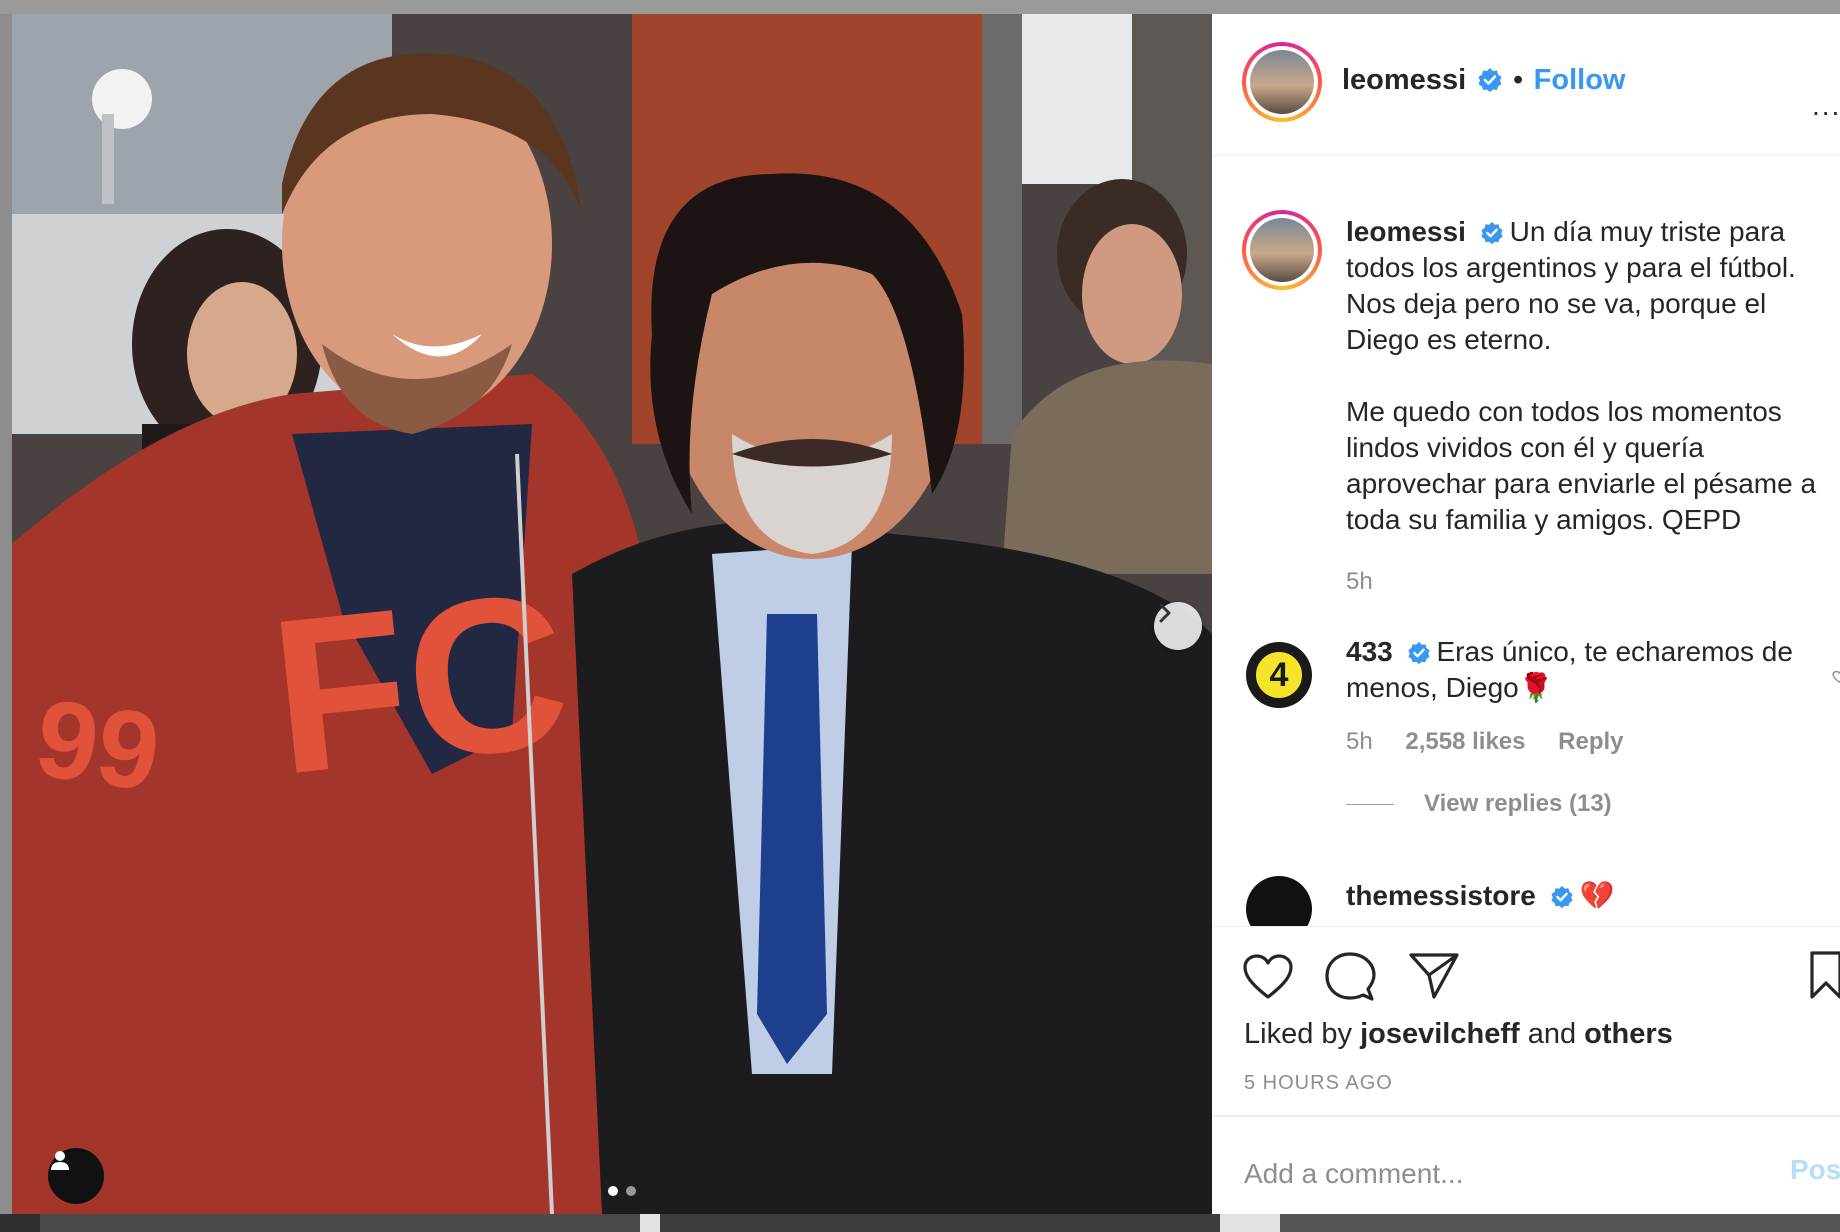 Image resolution: width=1840 pixels, height=1232 pixels. Describe the element at coordinates (920, 1223) in the screenshot. I see `background-thumbnails` at that location.